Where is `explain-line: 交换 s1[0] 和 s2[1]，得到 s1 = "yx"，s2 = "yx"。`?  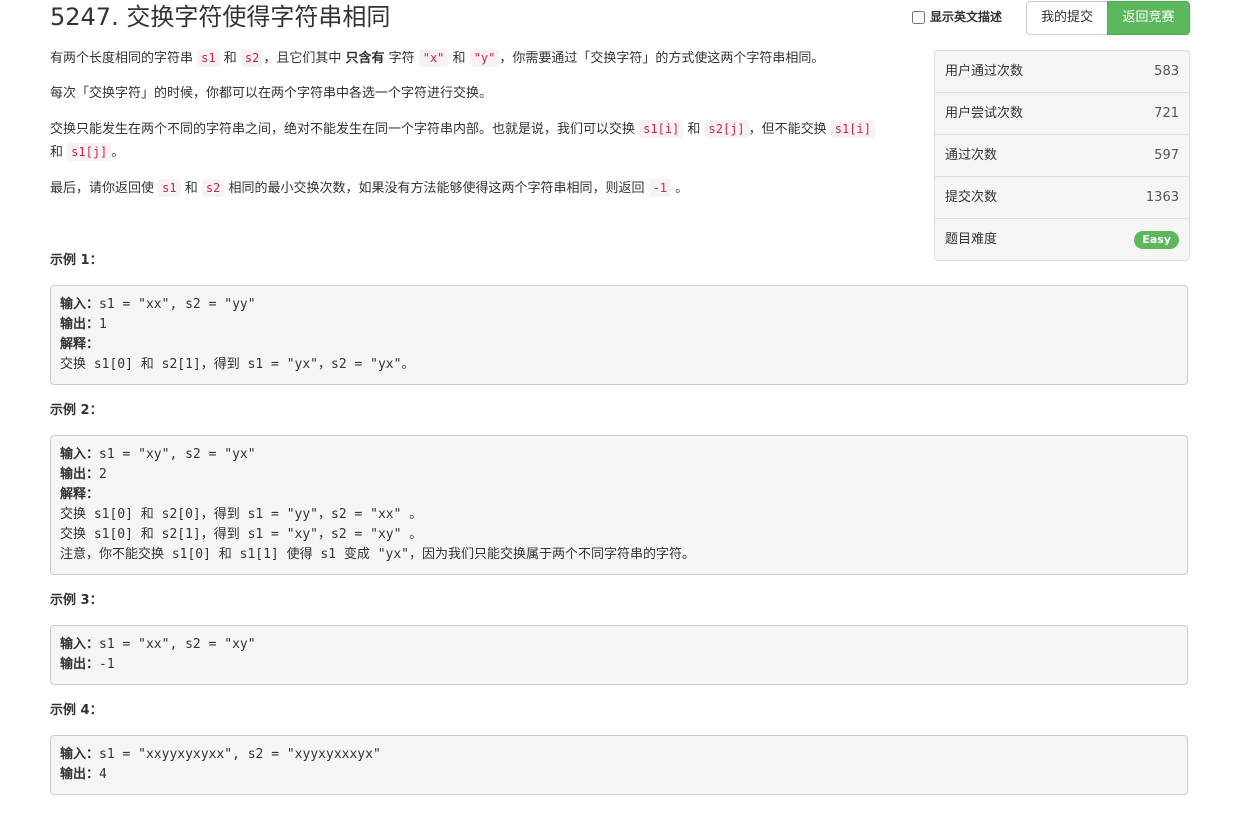
explain-line: 交换 s1[0] 和 s2[1]，得到 s1 = "yx"，s2 = "yx"。 is located at coordinates (237, 364).